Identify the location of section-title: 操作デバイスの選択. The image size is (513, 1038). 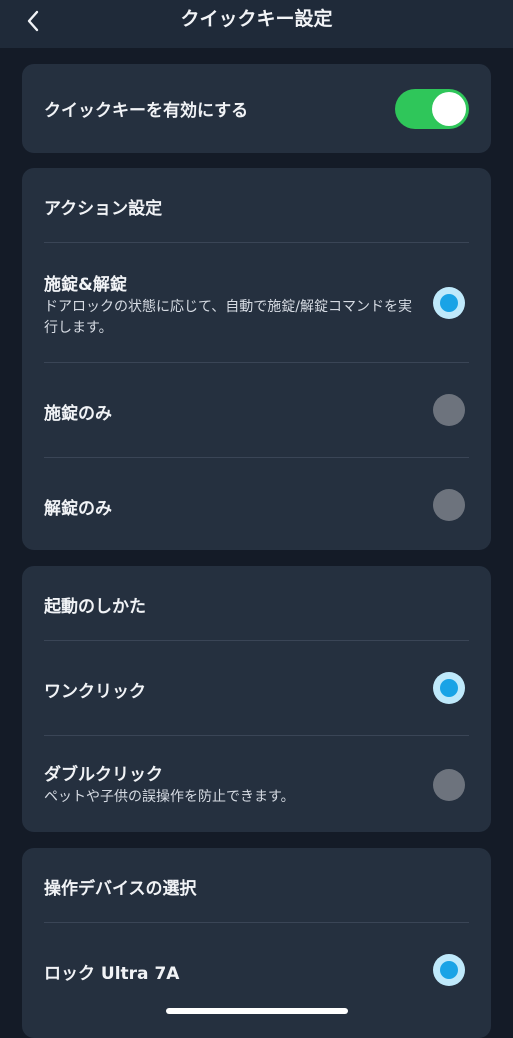
(120, 889).